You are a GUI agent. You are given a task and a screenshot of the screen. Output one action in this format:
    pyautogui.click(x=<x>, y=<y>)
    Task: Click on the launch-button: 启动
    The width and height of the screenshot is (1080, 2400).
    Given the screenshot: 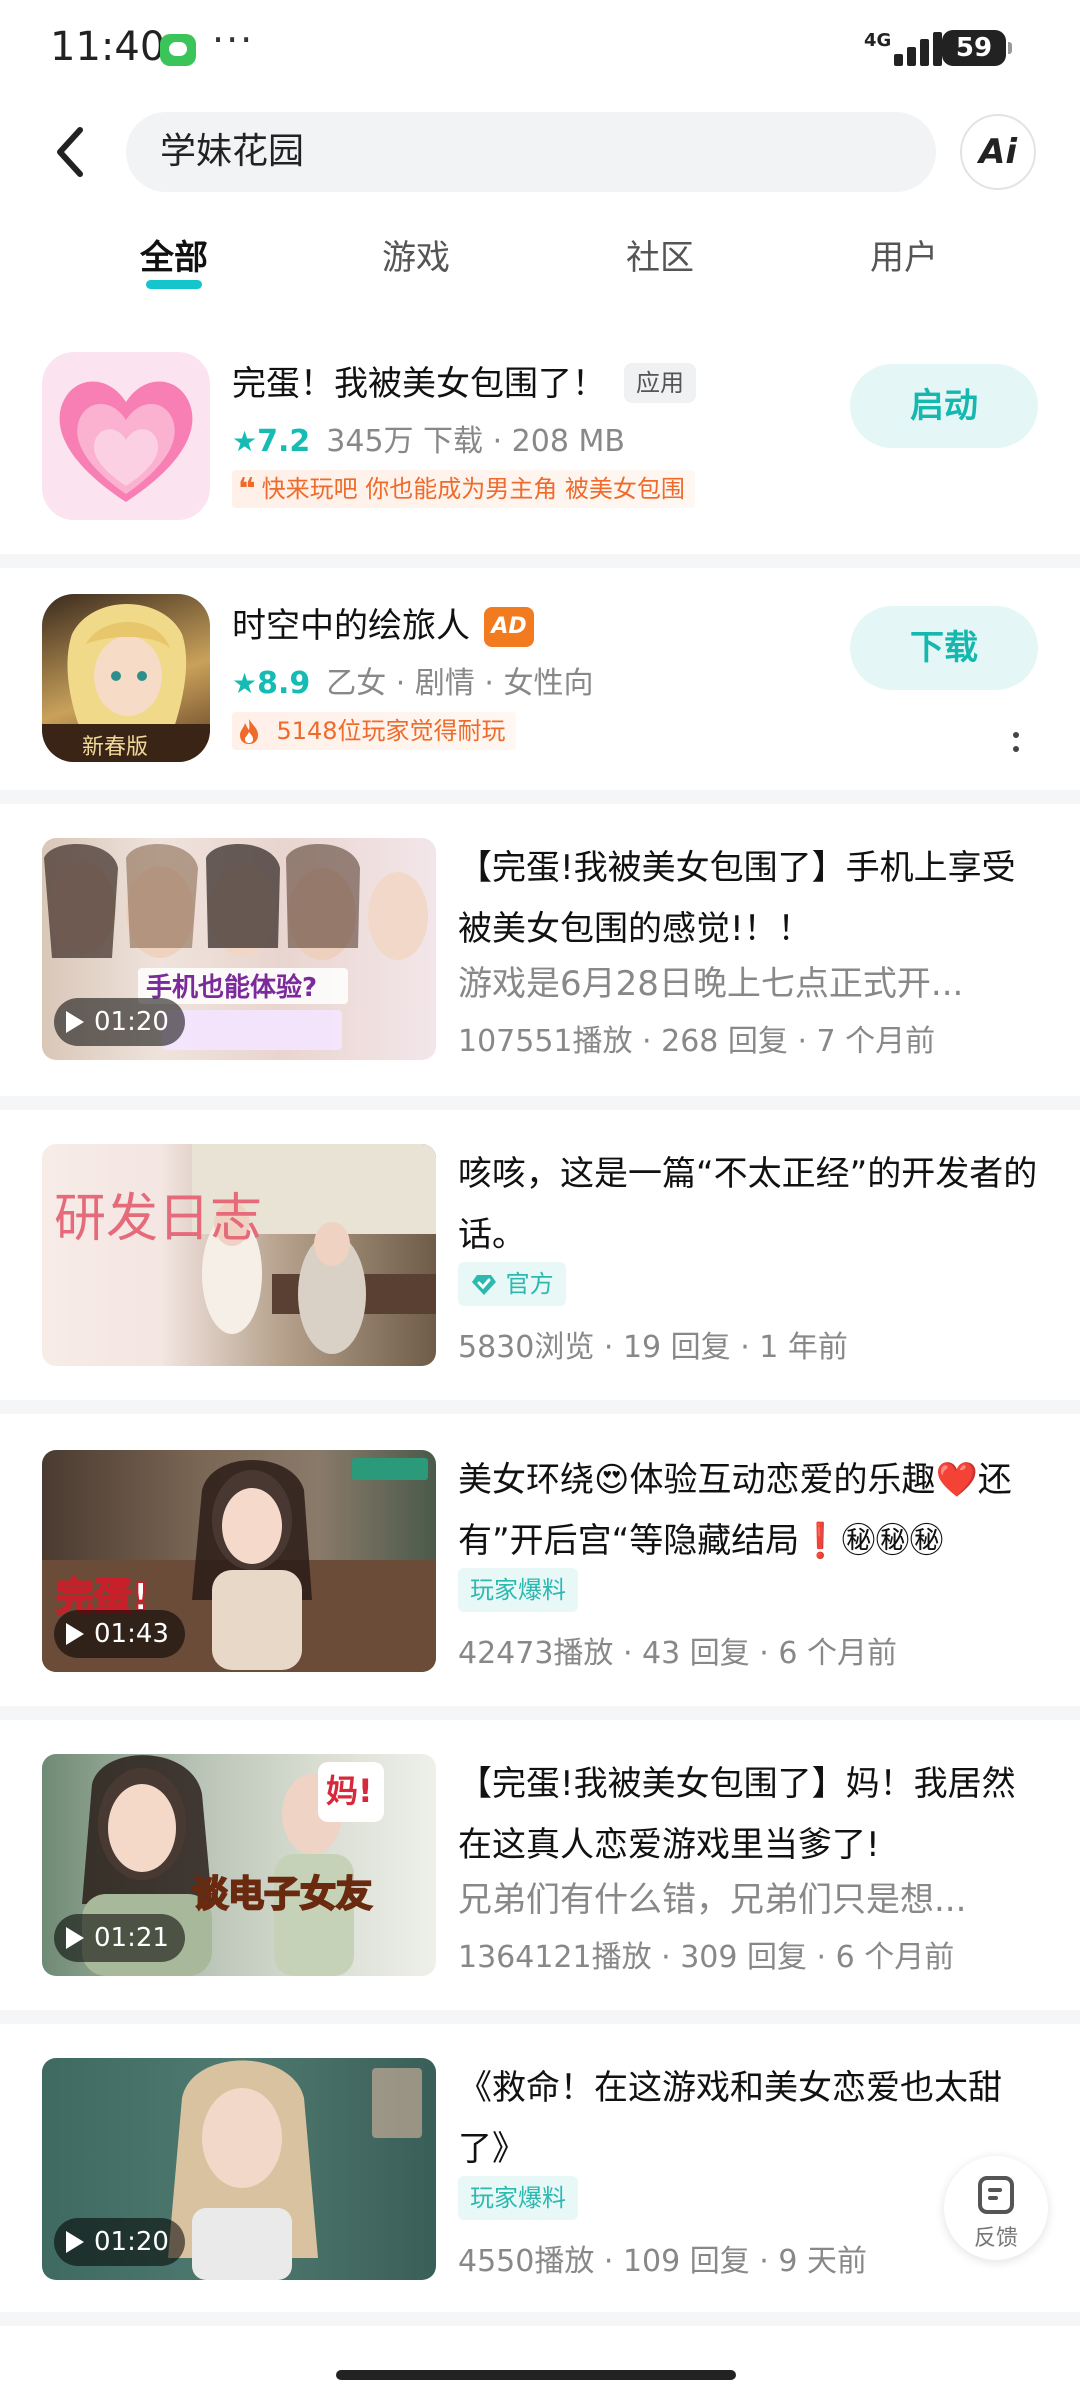 What is the action you would take?
    pyautogui.click(x=944, y=406)
    